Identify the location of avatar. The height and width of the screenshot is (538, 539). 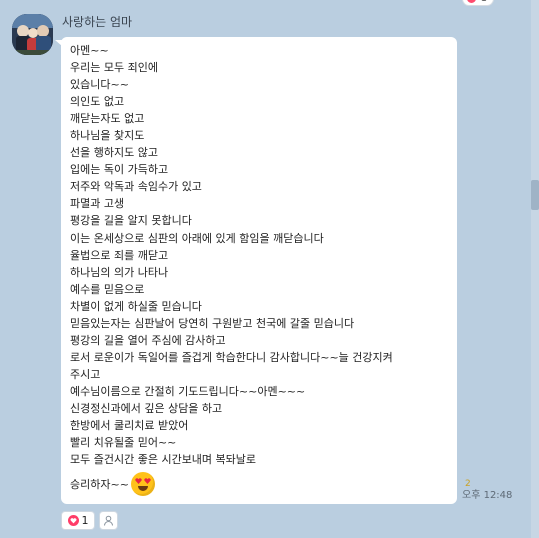
(32, 34).